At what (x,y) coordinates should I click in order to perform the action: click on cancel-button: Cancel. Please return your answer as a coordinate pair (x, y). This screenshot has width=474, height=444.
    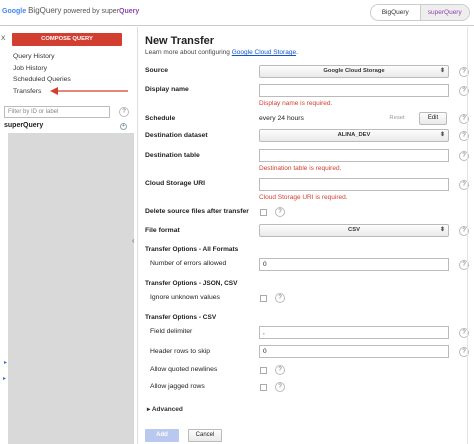
    Looking at the image, I should click on (205, 435).